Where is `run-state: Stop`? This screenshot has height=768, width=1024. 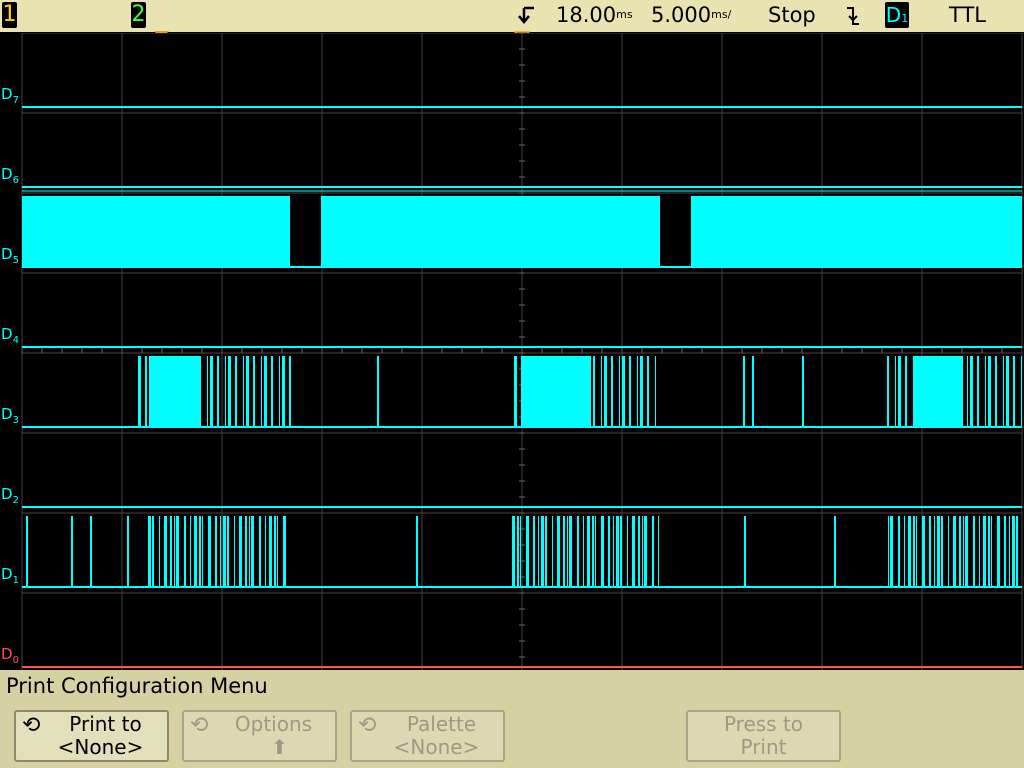 run-state: Stop is located at coordinates (792, 15).